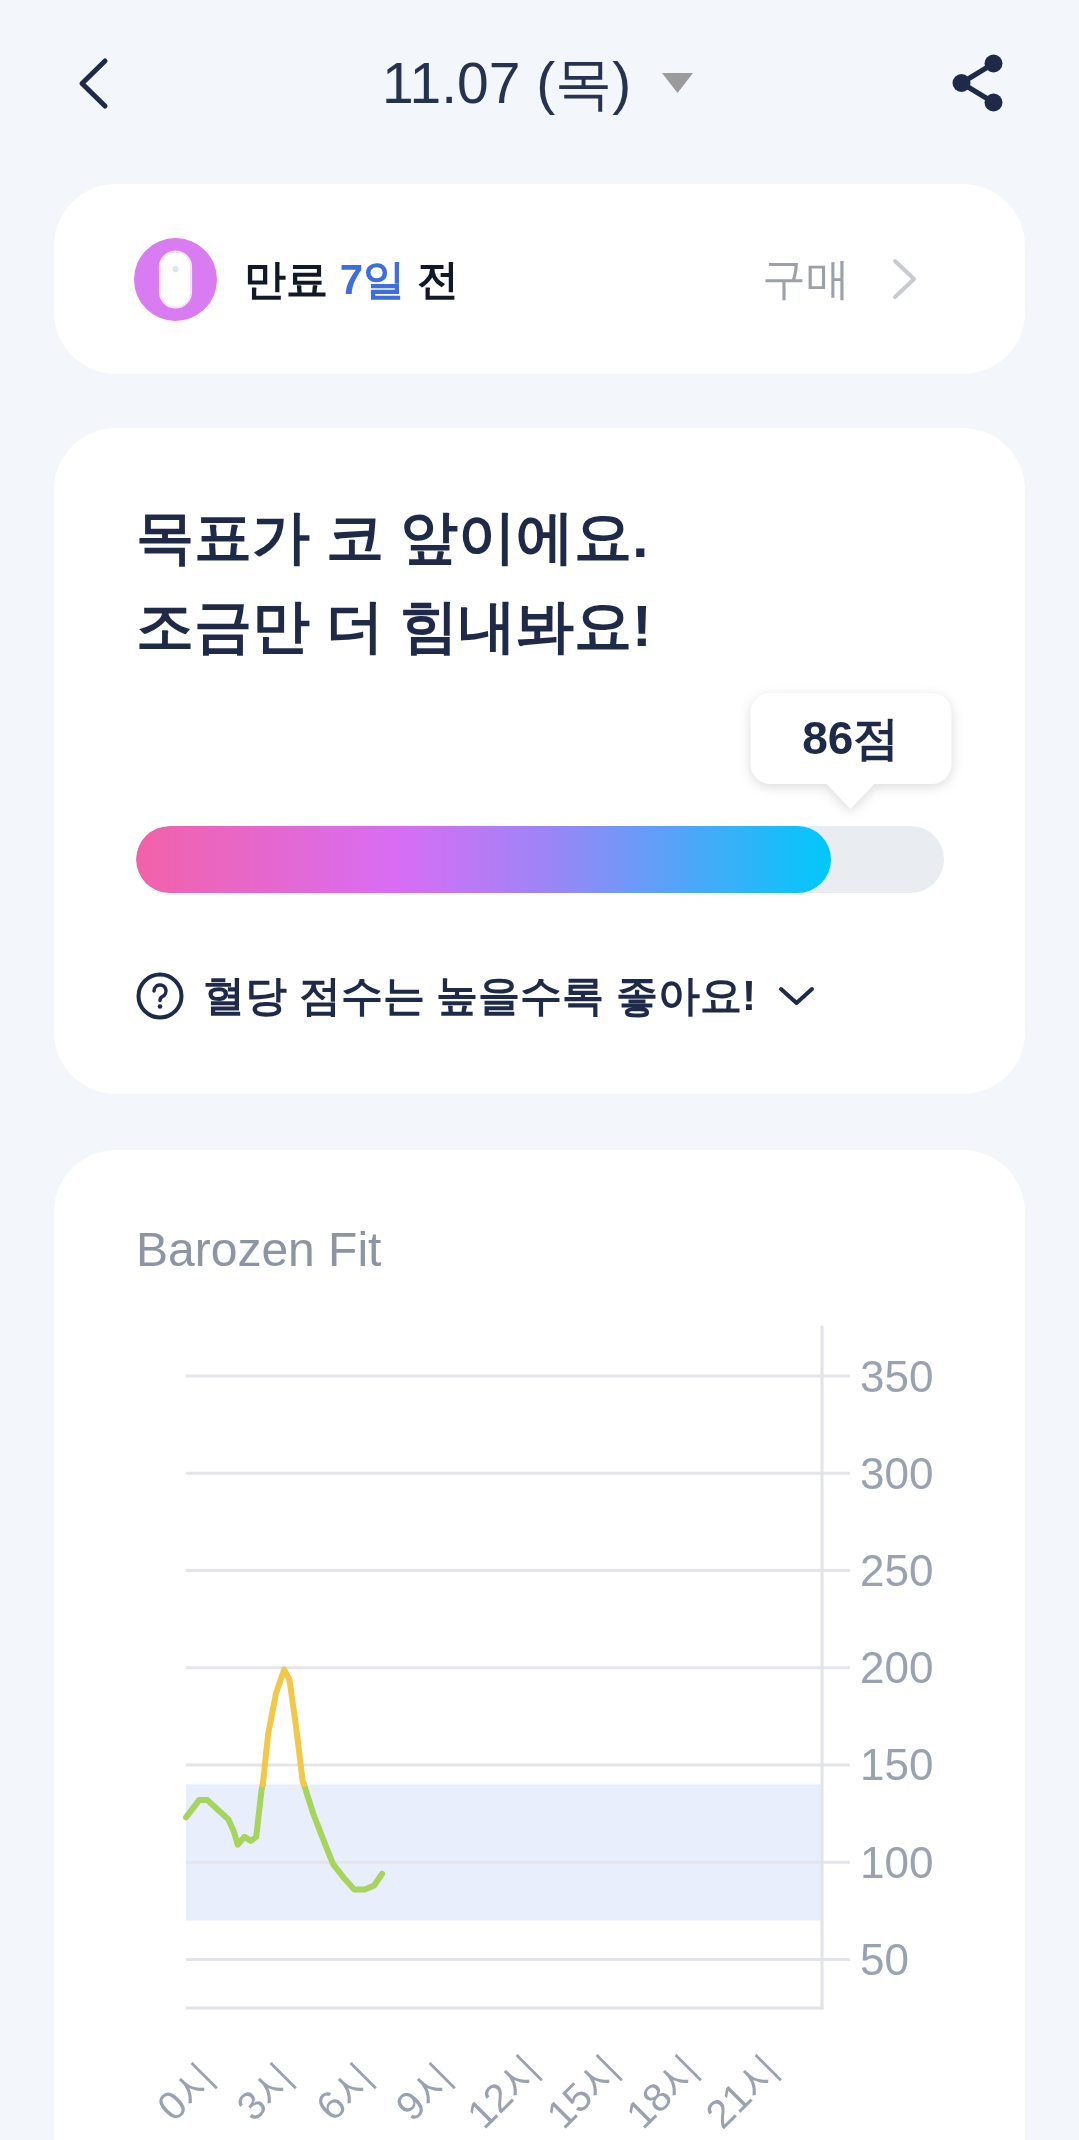  Describe the element at coordinates (175, 279) in the screenshot. I see `device-icon` at that location.